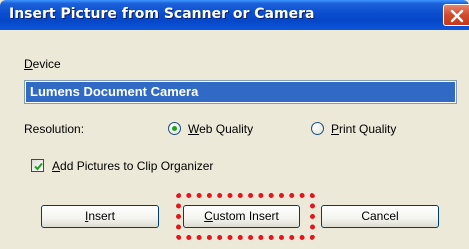 The width and height of the screenshot is (469, 249). Describe the element at coordinates (363, 129) in the screenshot. I see `print-quality-label: Print Quality` at that location.